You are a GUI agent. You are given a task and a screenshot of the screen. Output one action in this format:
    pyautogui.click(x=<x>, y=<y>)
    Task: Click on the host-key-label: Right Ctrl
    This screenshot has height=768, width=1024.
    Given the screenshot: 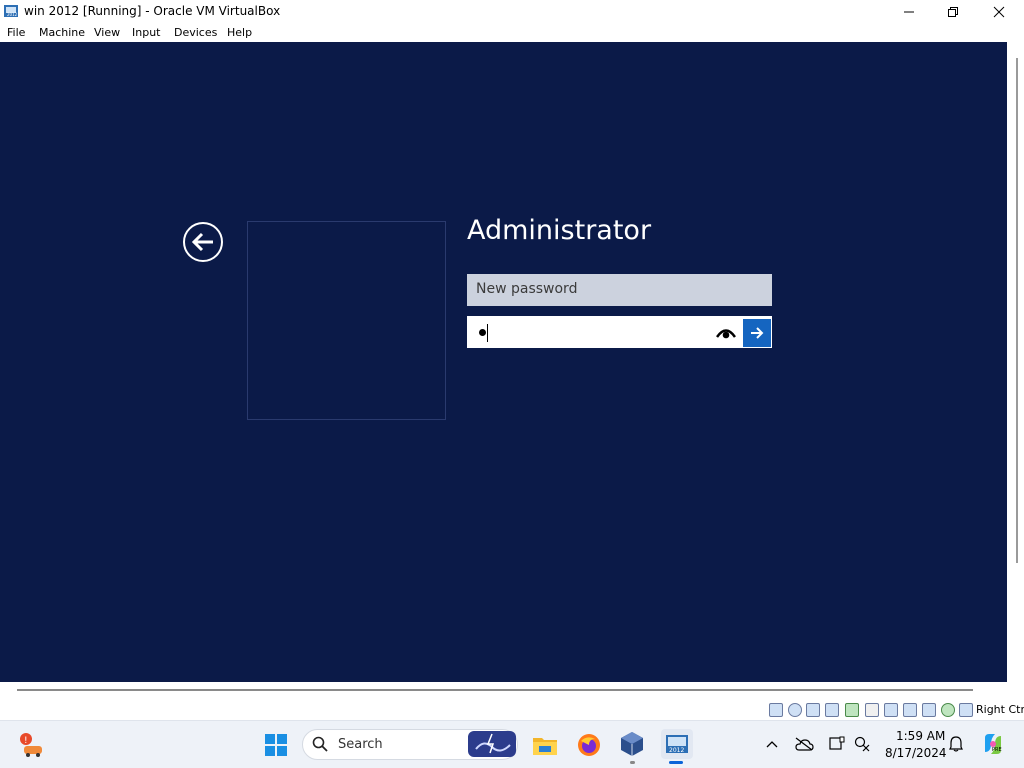 What is the action you would take?
    pyautogui.click(x=1000, y=709)
    